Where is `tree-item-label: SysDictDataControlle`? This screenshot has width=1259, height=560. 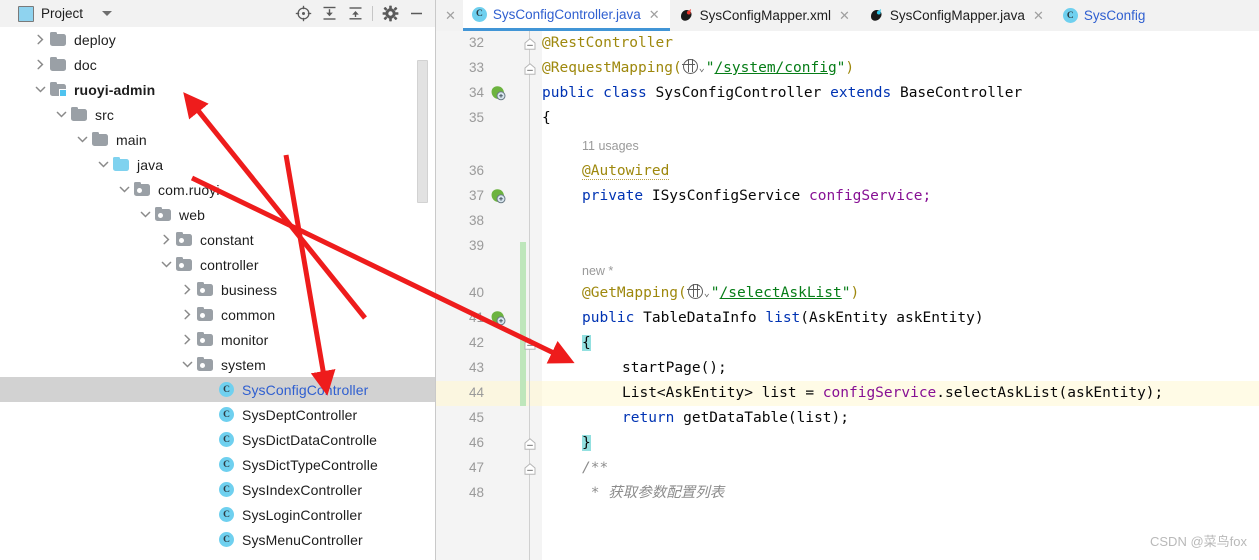
tree-item-label: SysDictDataControlle is located at coordinates (310, 439).